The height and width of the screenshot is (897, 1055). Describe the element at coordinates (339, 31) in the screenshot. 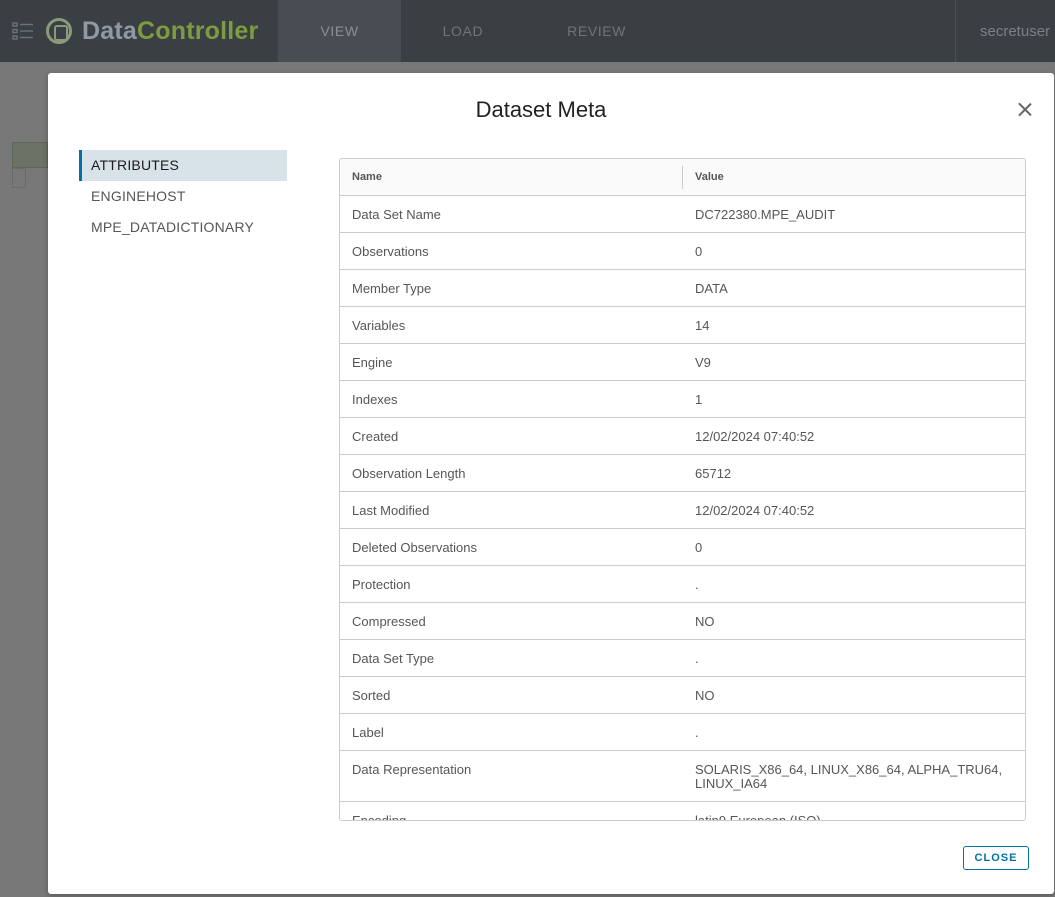

I see `nav-view: VIEW` at that location.